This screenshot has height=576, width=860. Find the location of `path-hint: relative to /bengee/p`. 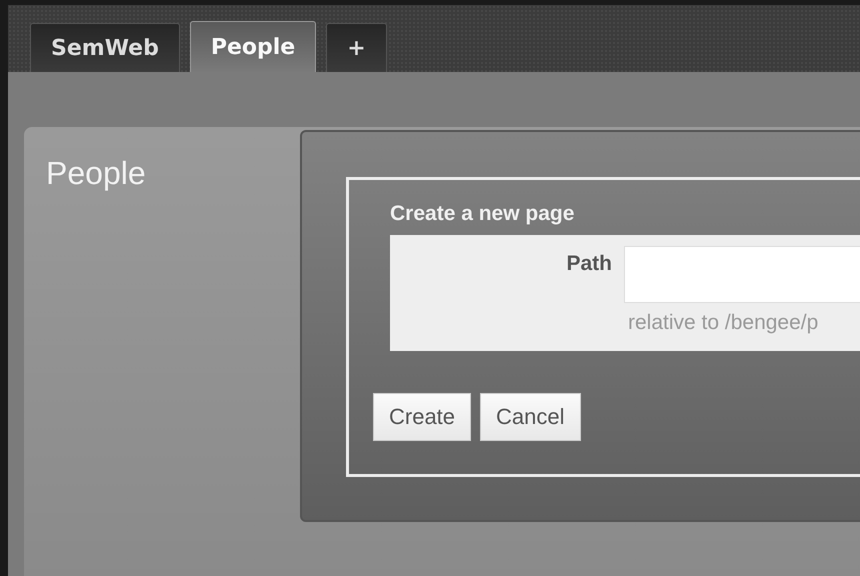

path-hint: relative to /bengee/p is located at coordinates (723, 323).